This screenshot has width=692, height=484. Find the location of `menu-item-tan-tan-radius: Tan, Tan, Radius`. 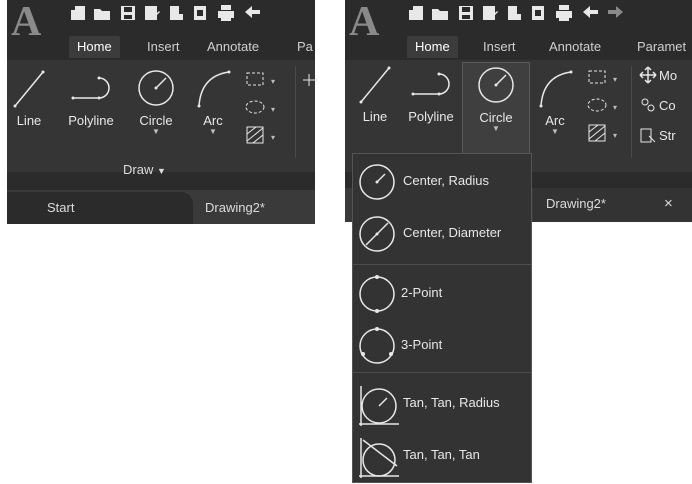

menu-item-tan-tan-radius: Tan, Tan, Radius is located at coordinates (442, 403).